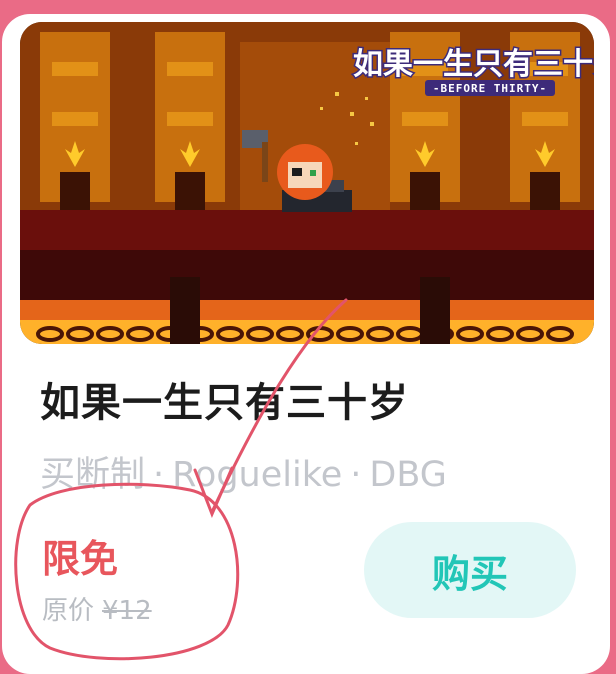 This screenshot has height=674, width=616. I want to click on tag-purchase-type: 买断制, so click(93, 475).